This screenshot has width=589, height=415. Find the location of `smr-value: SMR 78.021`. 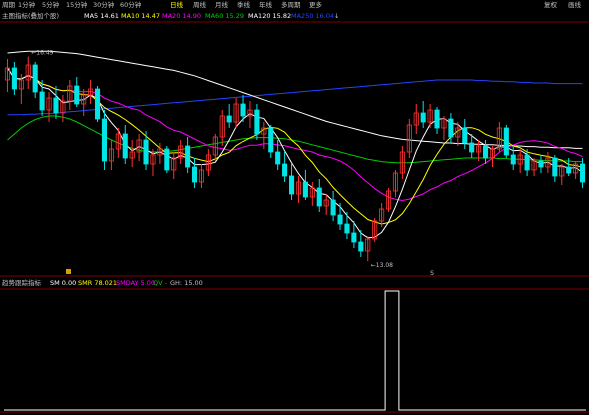

smr-value: SMR 78.021 is located at coordinates (98, 283).